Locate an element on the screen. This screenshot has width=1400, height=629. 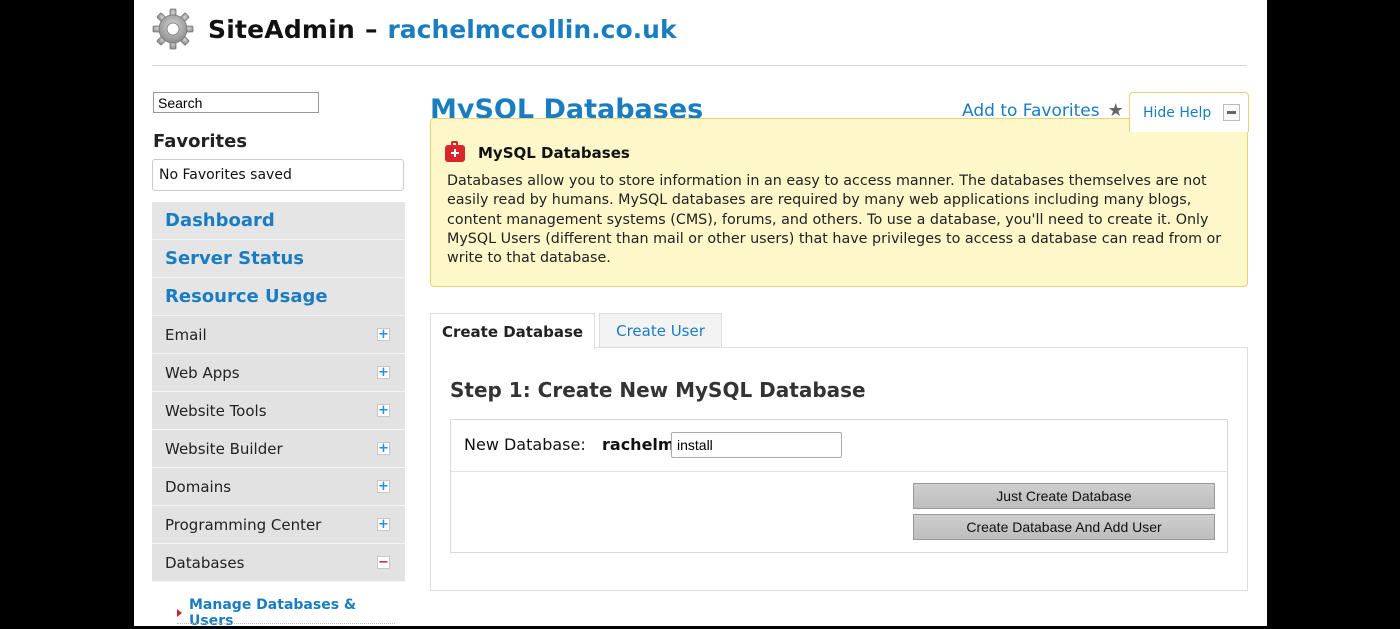
new-database-input is located at coordinates (756, 445).